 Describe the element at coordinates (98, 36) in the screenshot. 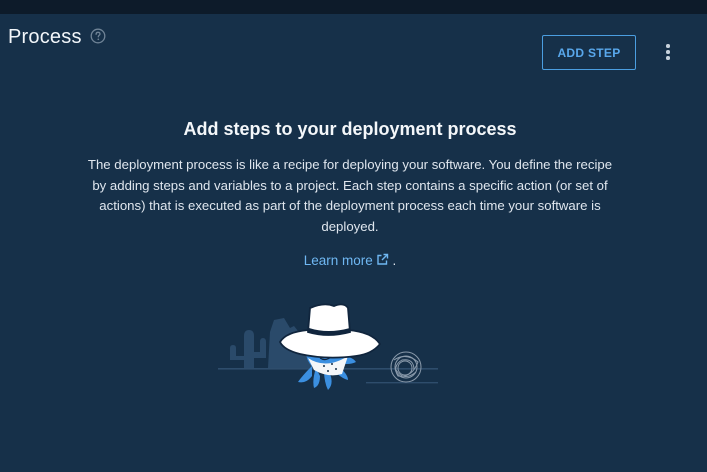

I see `help-circle-icon` at that location.